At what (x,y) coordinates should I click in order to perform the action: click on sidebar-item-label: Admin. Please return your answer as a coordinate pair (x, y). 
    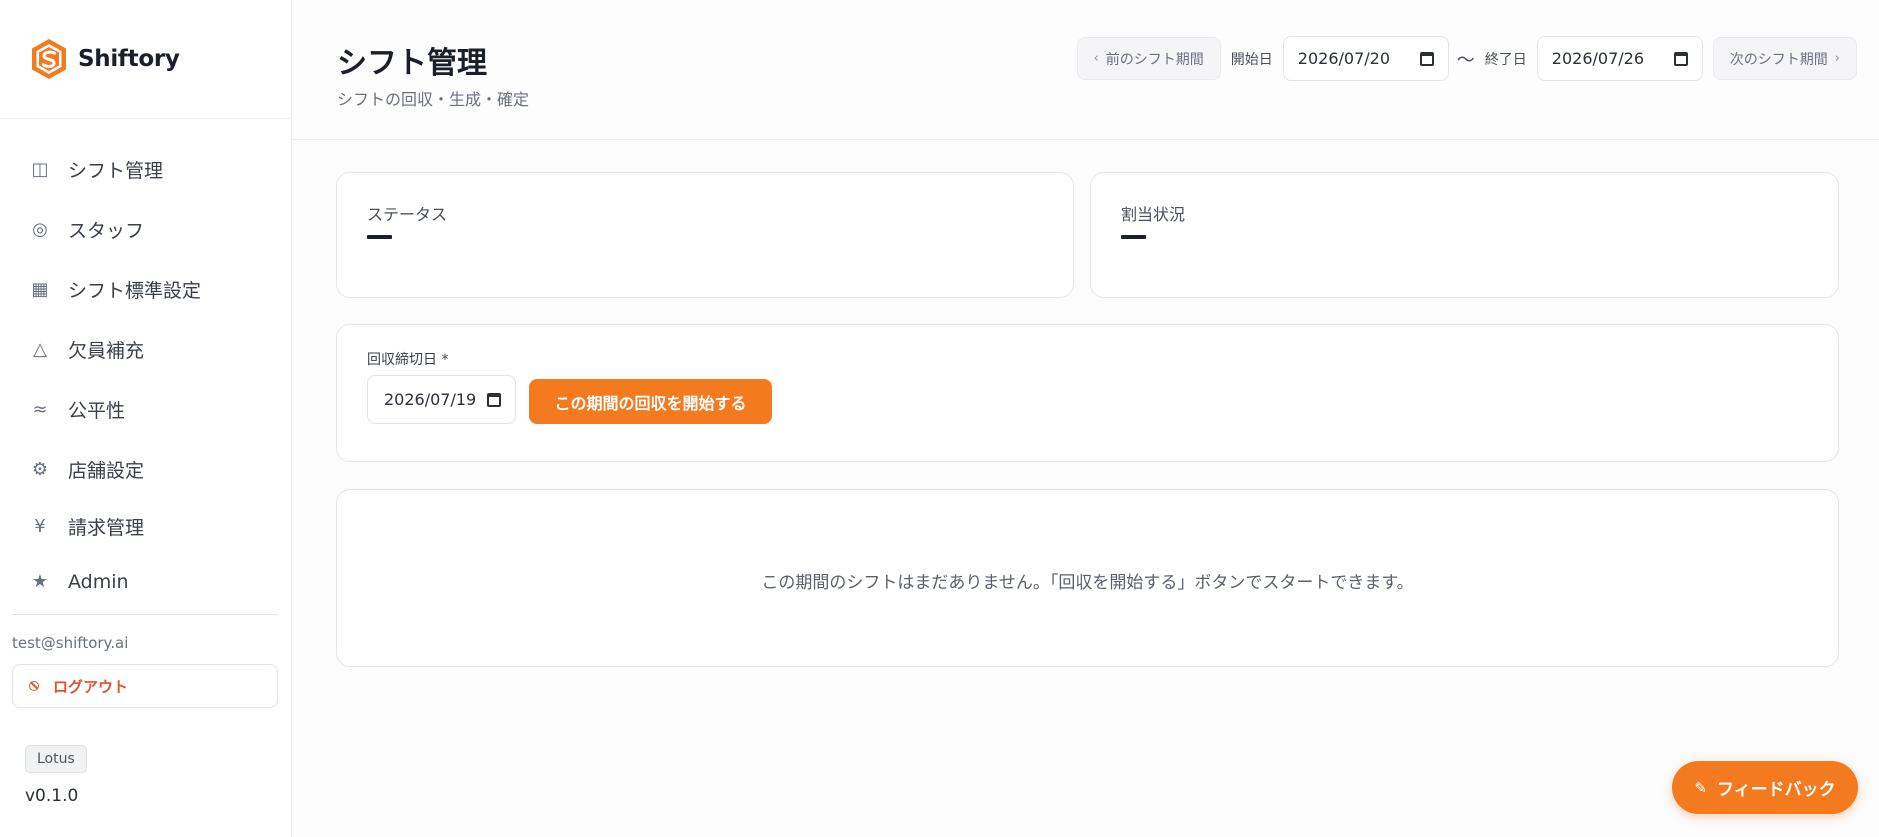
    Looking at the image, I should click on (98, 581).